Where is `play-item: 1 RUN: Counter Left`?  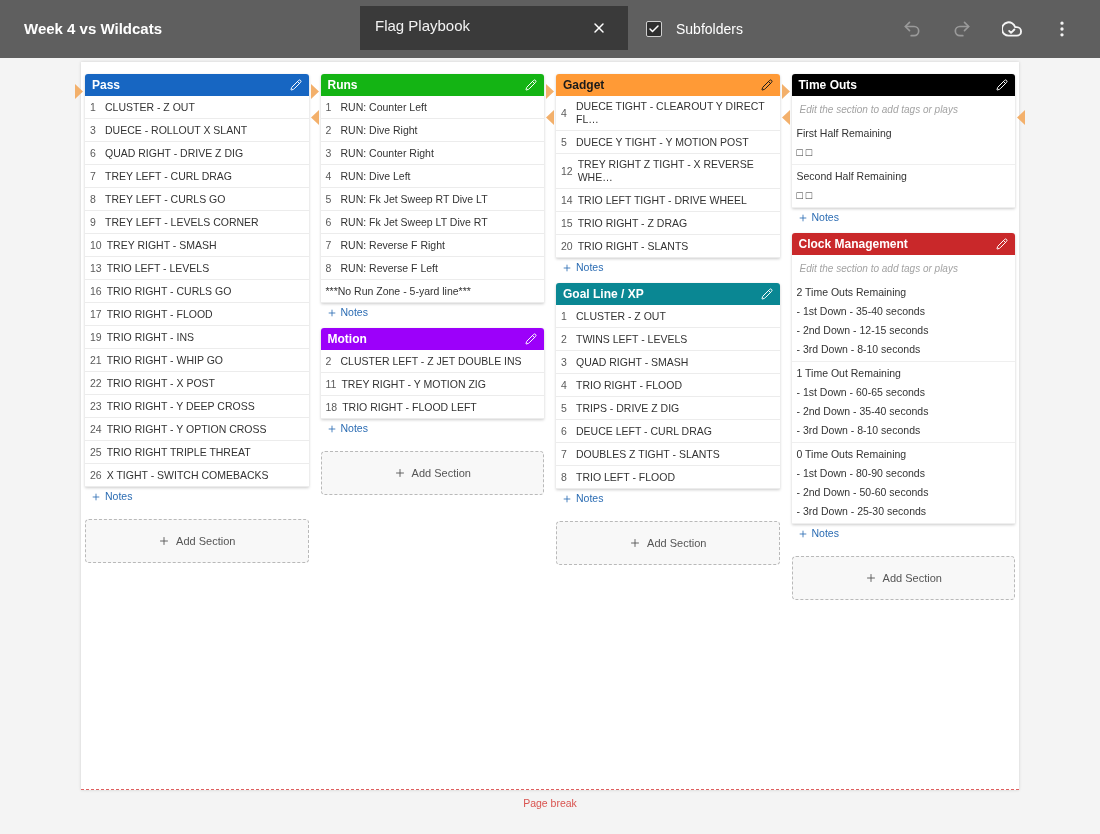
play-item: 1 RUN: Counter Left is located at coordinates (432, 107).